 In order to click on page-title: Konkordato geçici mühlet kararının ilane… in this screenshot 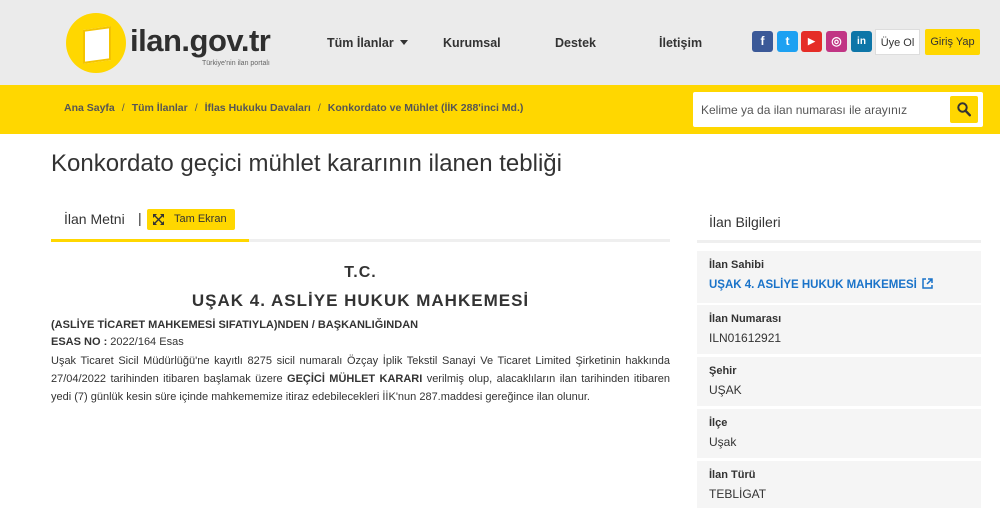, I will do `click(306, 163)`.